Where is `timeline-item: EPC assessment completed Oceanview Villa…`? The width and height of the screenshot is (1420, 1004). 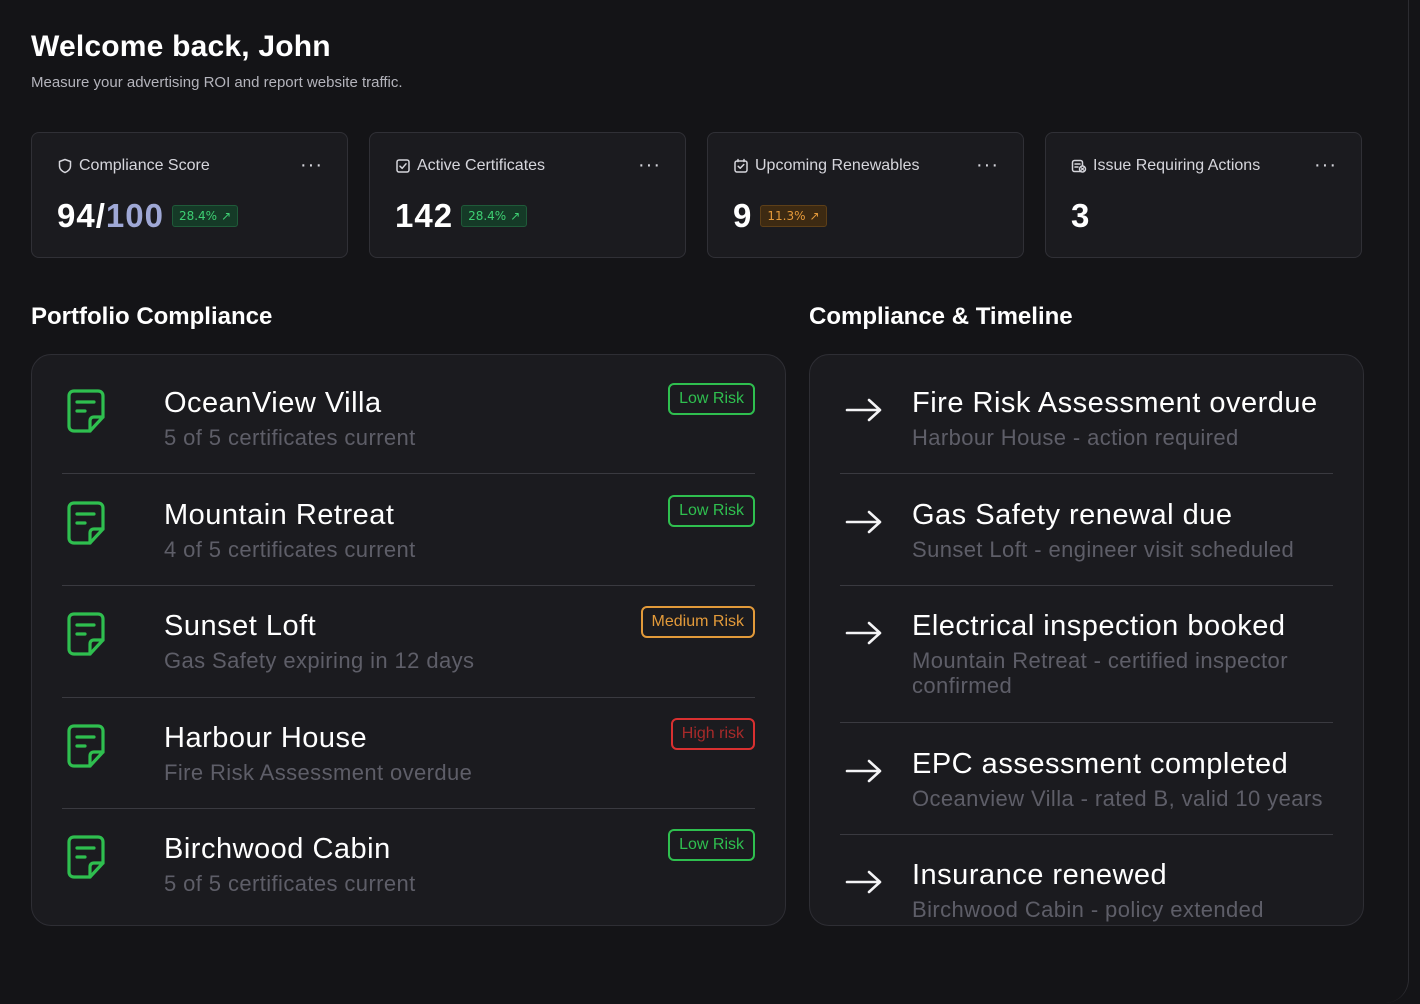
timeline-item: EPC assessment completed Oceanview Villa… is located at coordinates (1086, 783).